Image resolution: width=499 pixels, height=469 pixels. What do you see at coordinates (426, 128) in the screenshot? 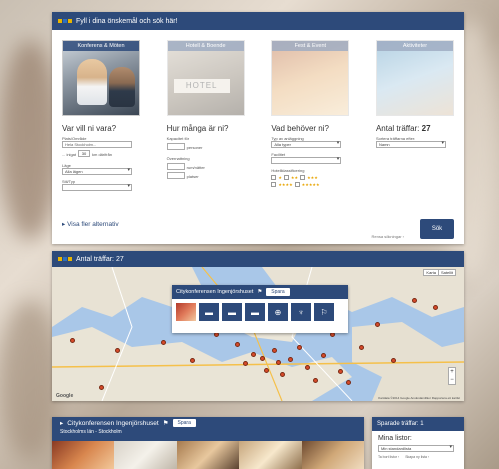
I see `hits-count: 27` at bounding box center [426, 128].